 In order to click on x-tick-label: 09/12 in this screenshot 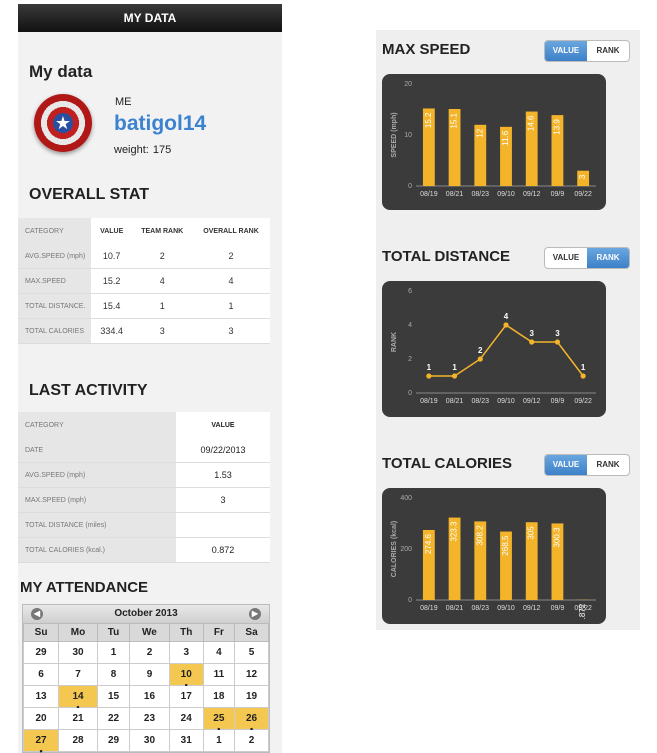, I will do `click(532, 194)`.